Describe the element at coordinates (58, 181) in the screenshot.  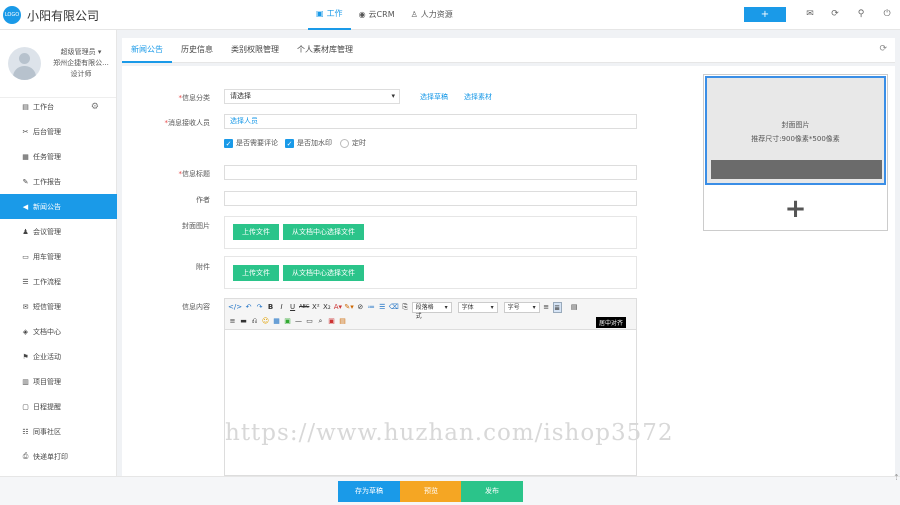
I see `sidebar-item-reports: ✎ 工作报告` at that location.